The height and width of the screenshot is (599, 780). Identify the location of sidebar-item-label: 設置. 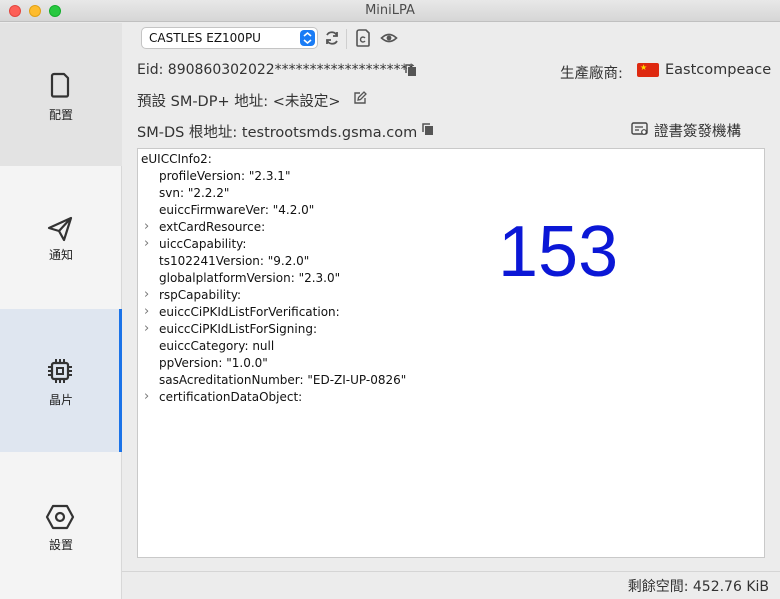
(60, 545).